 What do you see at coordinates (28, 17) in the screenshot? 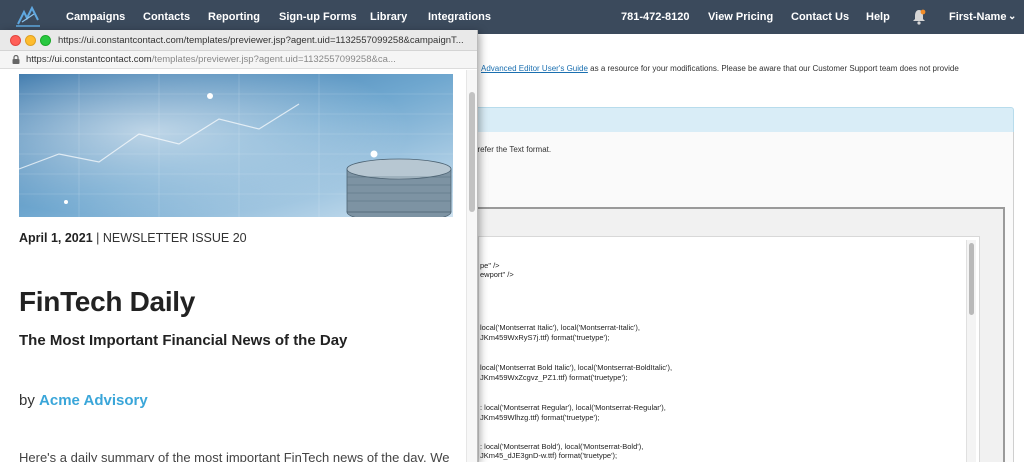
I see `constant-contact-logo-icon` at bounding box center [28, 17].